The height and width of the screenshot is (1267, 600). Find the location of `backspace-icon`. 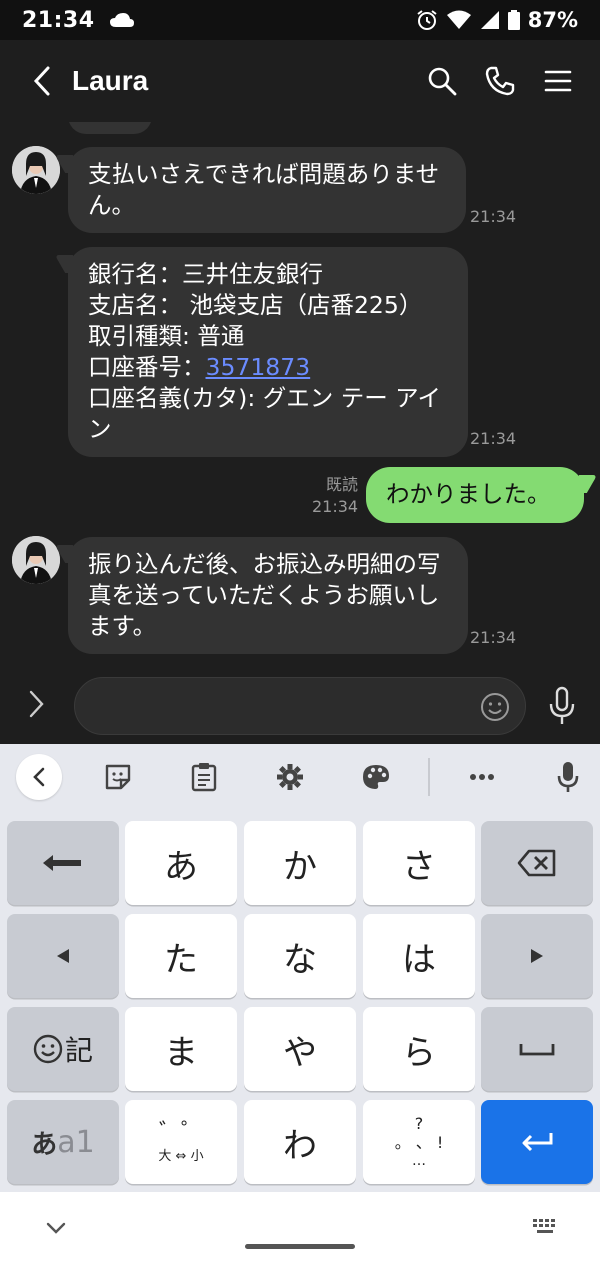

backspace-icon is located at coordinates (536, 863).